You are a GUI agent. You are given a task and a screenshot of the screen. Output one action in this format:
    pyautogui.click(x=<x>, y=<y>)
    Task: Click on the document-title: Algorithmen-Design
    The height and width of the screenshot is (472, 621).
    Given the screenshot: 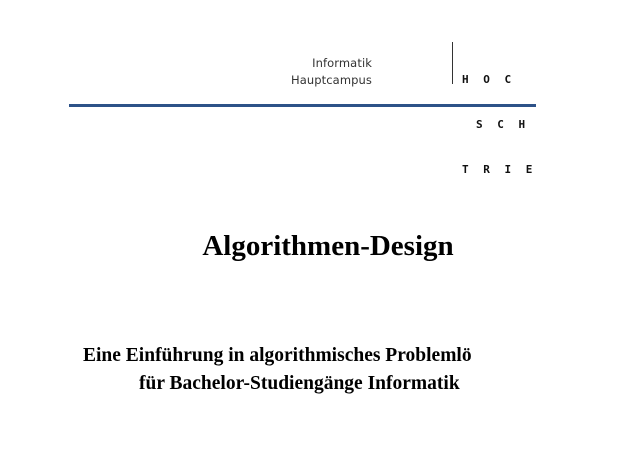 What is the action you would take?
    pyautogui.click(x=328, y=246)
    